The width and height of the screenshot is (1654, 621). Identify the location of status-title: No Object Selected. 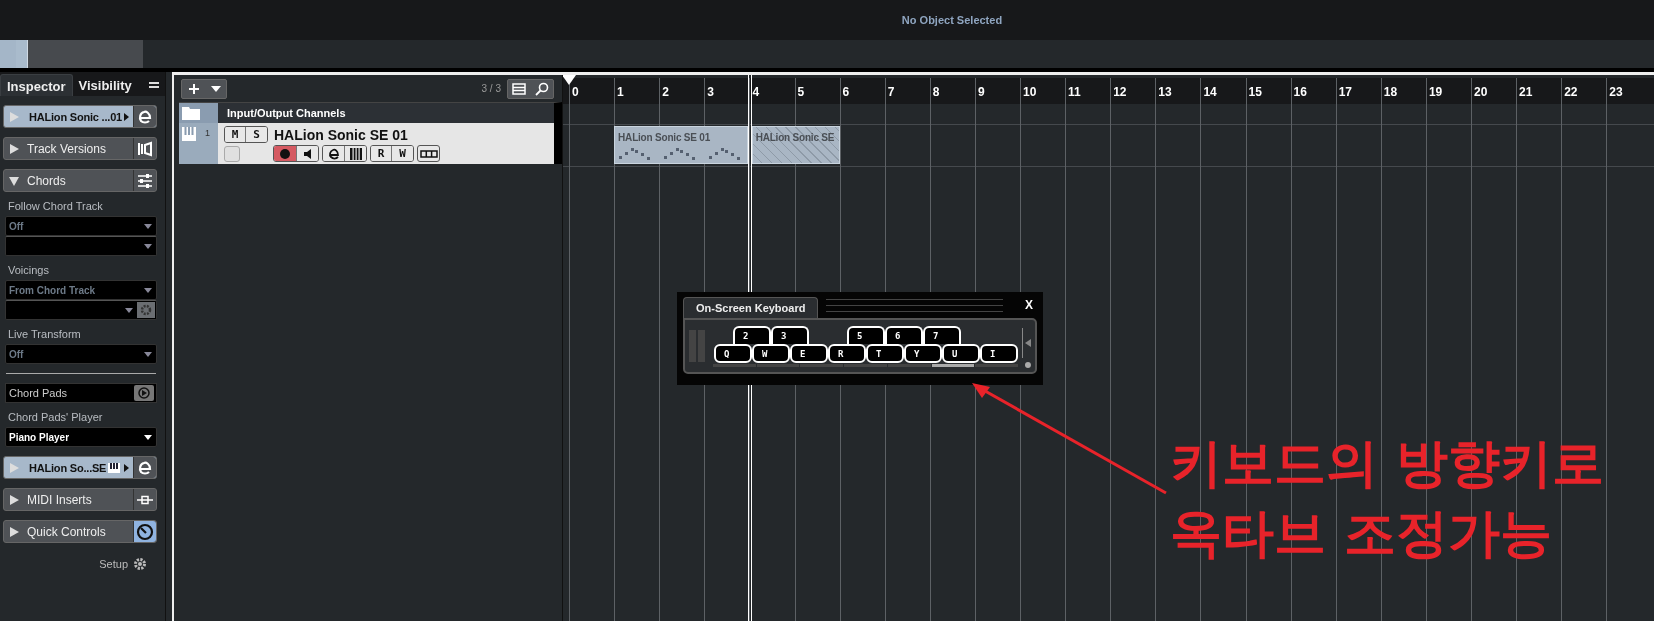
(952, 20).